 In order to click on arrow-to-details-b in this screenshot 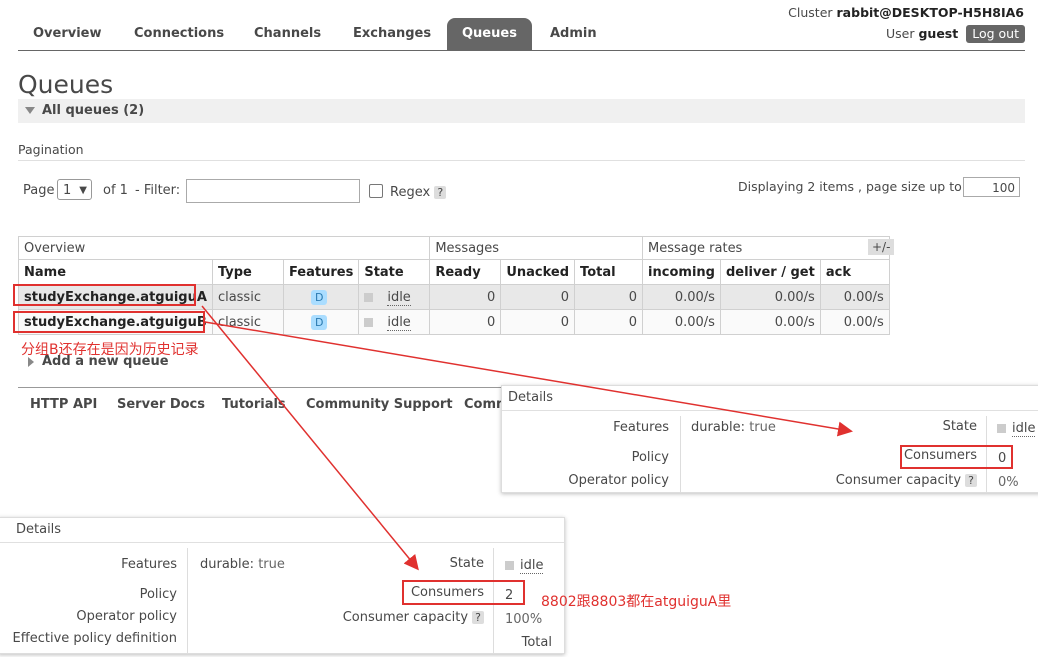, I will do `click(528, 379)`.